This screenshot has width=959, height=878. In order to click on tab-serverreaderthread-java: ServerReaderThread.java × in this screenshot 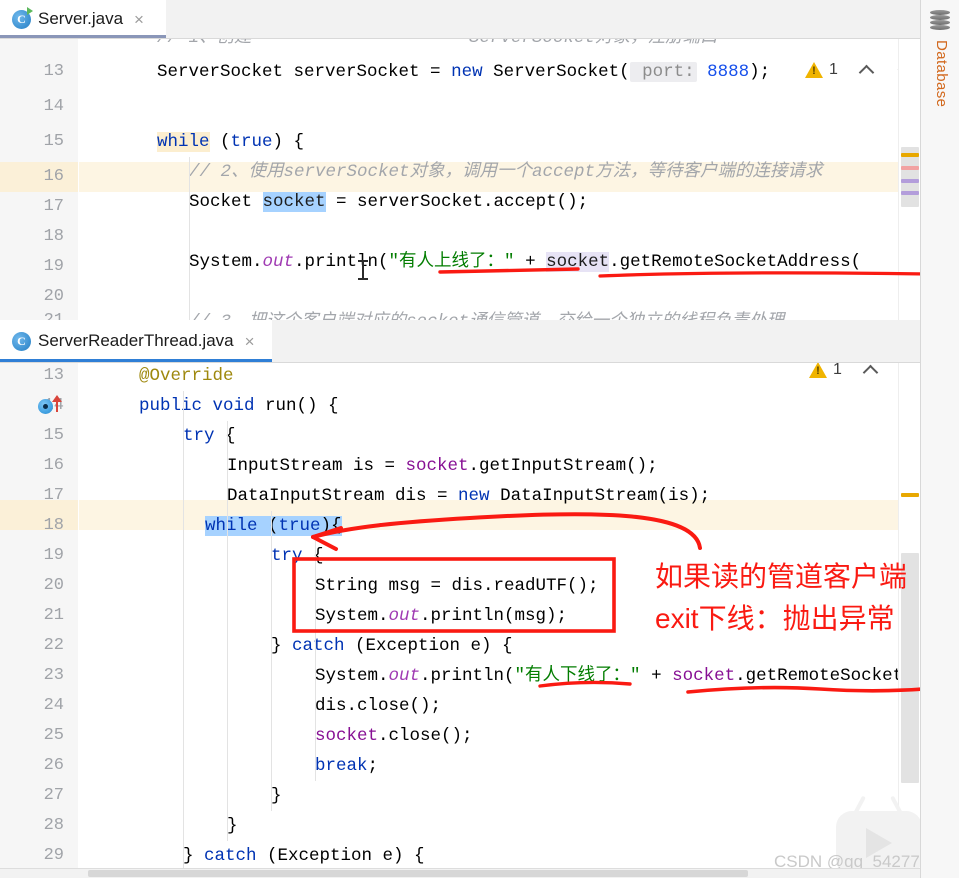, I will do `click(136, 341)`.